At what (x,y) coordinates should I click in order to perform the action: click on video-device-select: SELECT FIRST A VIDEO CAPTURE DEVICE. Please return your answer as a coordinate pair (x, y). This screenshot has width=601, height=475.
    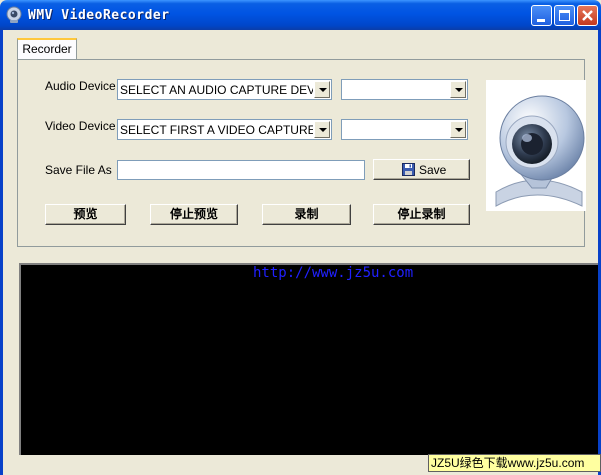
    Looking at the image, I should click on (224, 129).